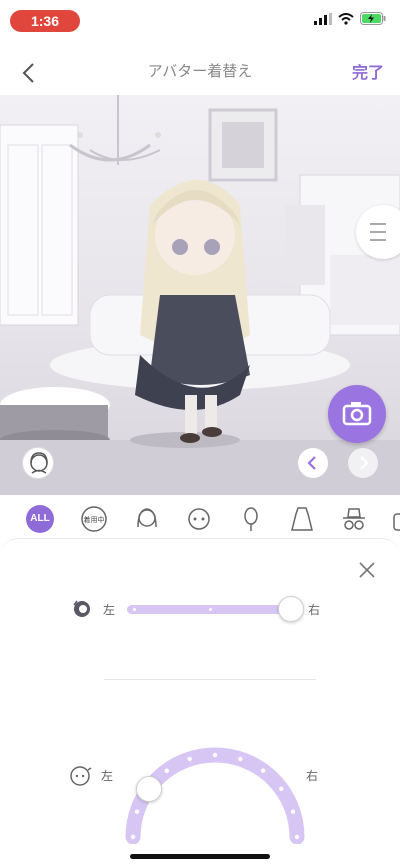 This screenshot has width=400, height=865. I want to click on status-icons, so click(350, 18).